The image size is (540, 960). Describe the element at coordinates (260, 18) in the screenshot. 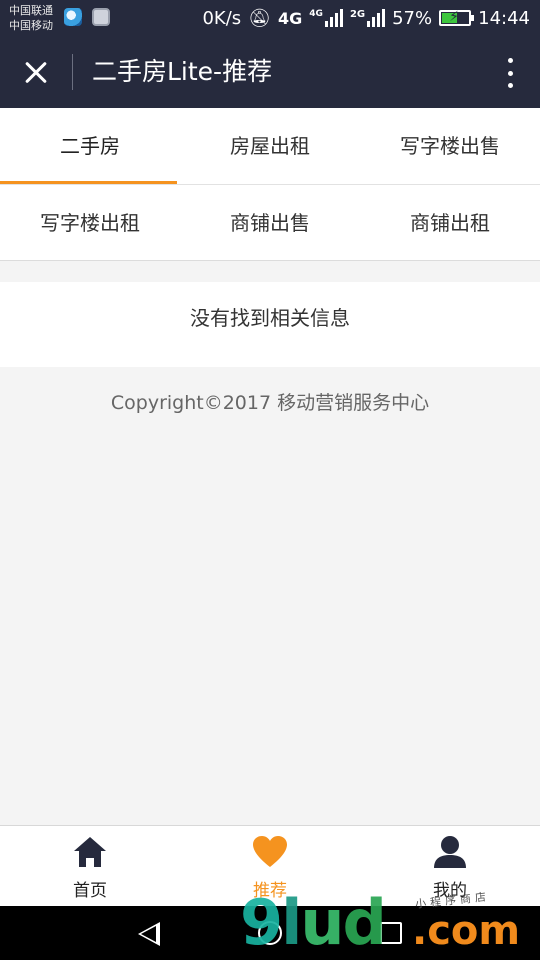

I see `mute-icon: 🔕︎` at that location.